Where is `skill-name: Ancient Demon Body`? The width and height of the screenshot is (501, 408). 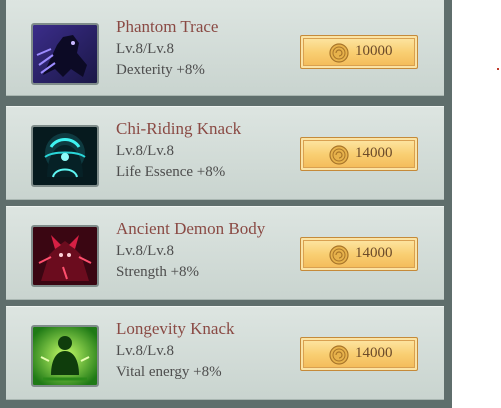
skill-name: Ancient Demon Body is located at coordinates (191, 228).